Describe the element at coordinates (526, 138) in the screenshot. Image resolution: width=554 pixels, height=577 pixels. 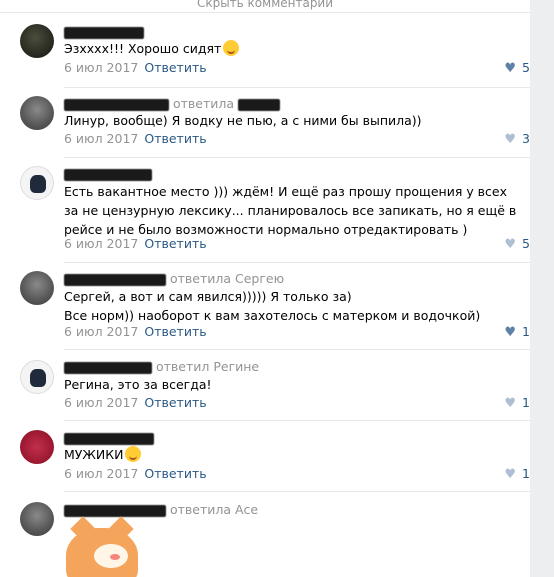
I see `like-count: 3` at that location.